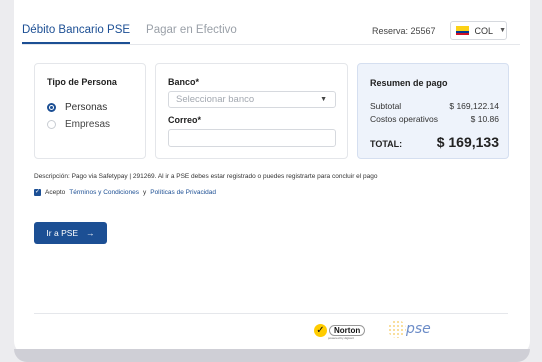 This screenshot has height=362, width=542. What do you see at coordinates (474, 106) in the screenshot?
I see `subtotal-value: $ 169,122.14` at bounding box center [474, 106].